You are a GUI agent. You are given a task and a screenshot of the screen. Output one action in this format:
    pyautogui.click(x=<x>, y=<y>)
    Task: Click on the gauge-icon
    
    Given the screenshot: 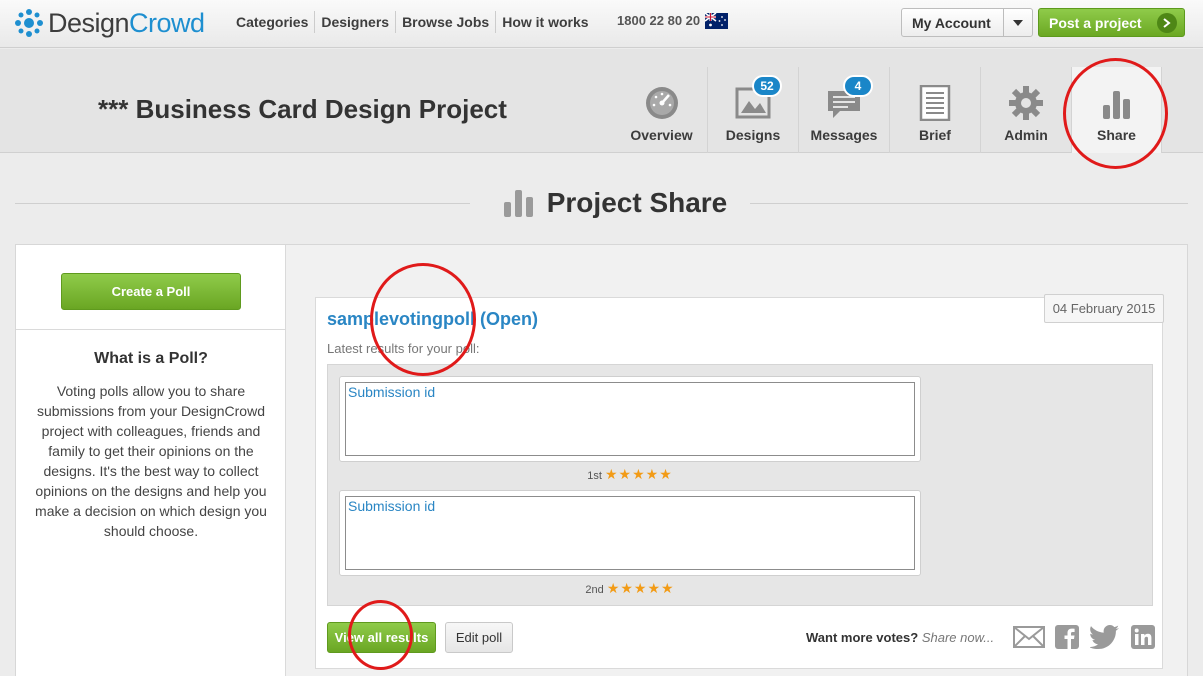 What is the action you would take?
    pyautogui.click(x=661, y=103)
    